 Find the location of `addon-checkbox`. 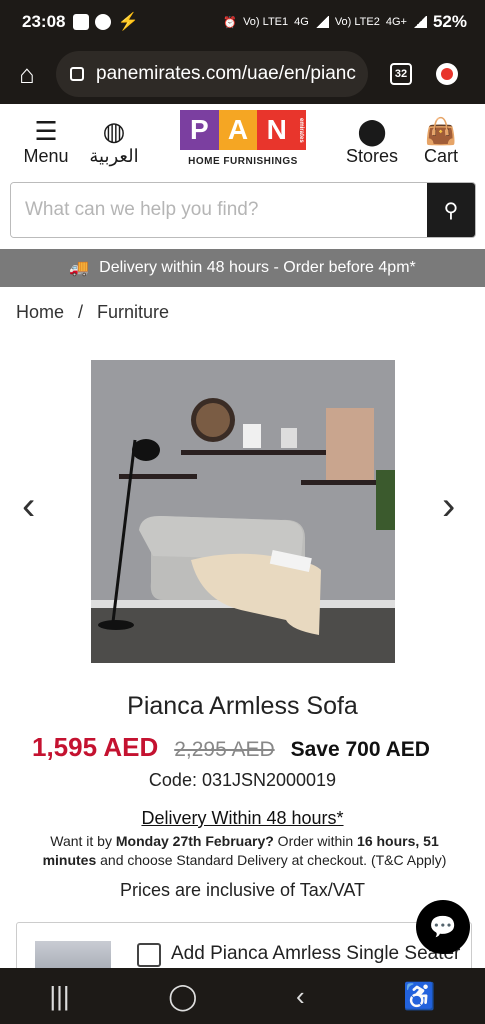

addon-checkbox is located at coordinates (149, 955).